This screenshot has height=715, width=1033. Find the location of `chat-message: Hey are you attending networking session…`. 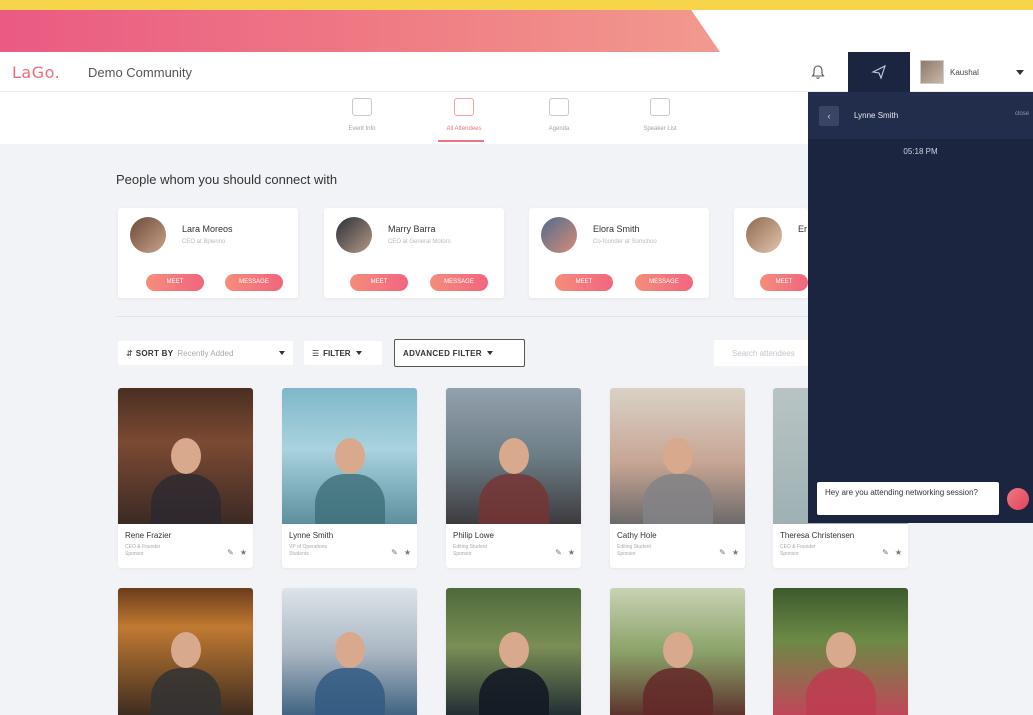

chat-message: Hey are you attending networking session… is located at coordinates (908, 498).